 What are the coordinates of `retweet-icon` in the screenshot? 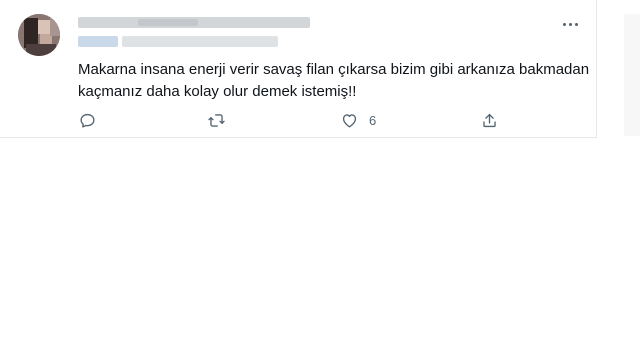 It's located at (216, 120).